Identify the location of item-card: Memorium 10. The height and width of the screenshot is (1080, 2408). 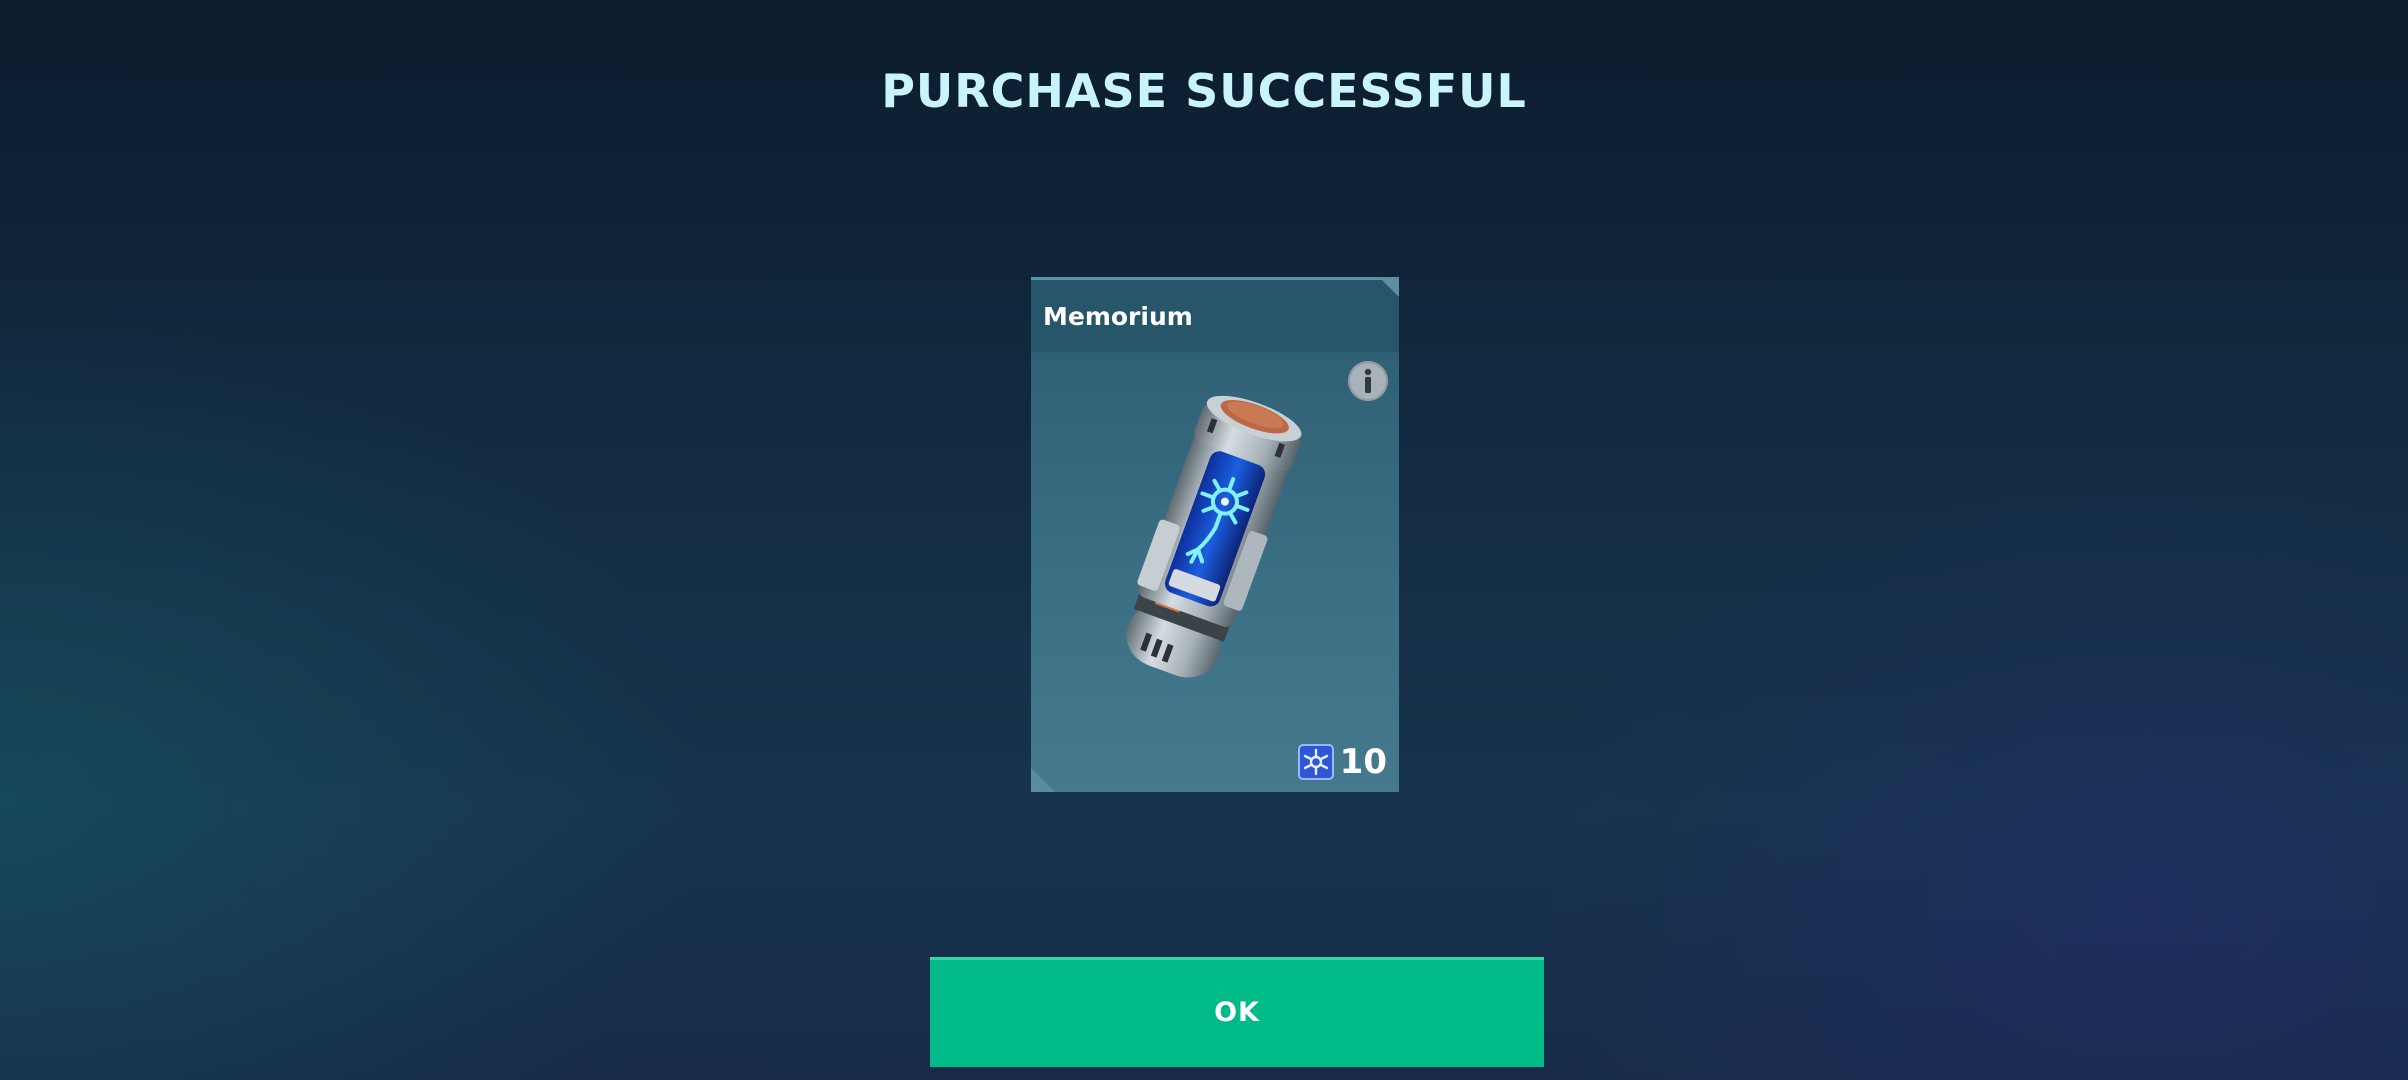
(1215, 534).